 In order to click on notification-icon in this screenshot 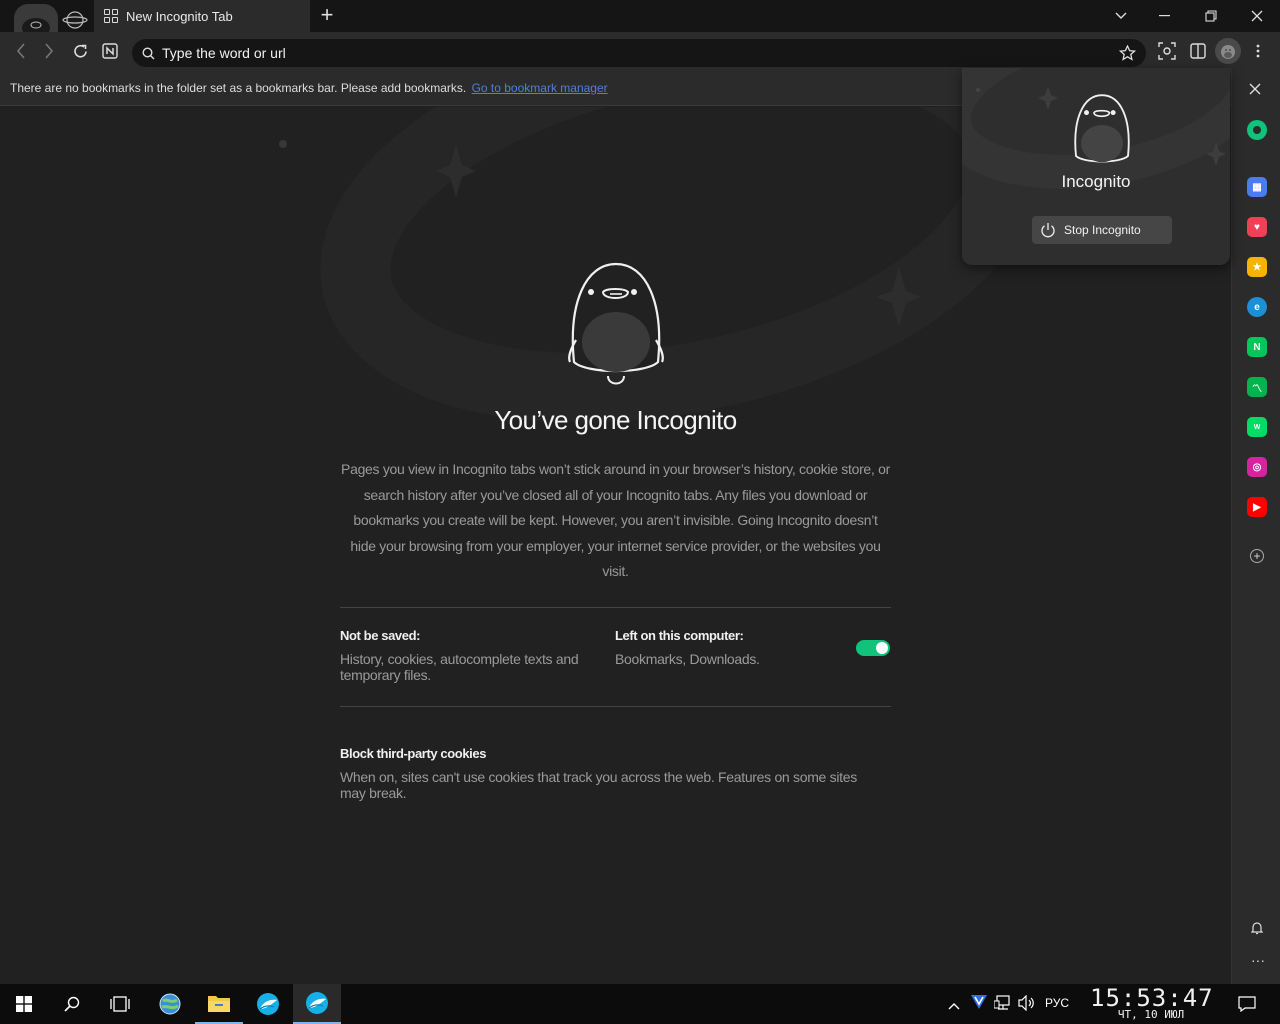, I will do `click(1247, 1004)`.